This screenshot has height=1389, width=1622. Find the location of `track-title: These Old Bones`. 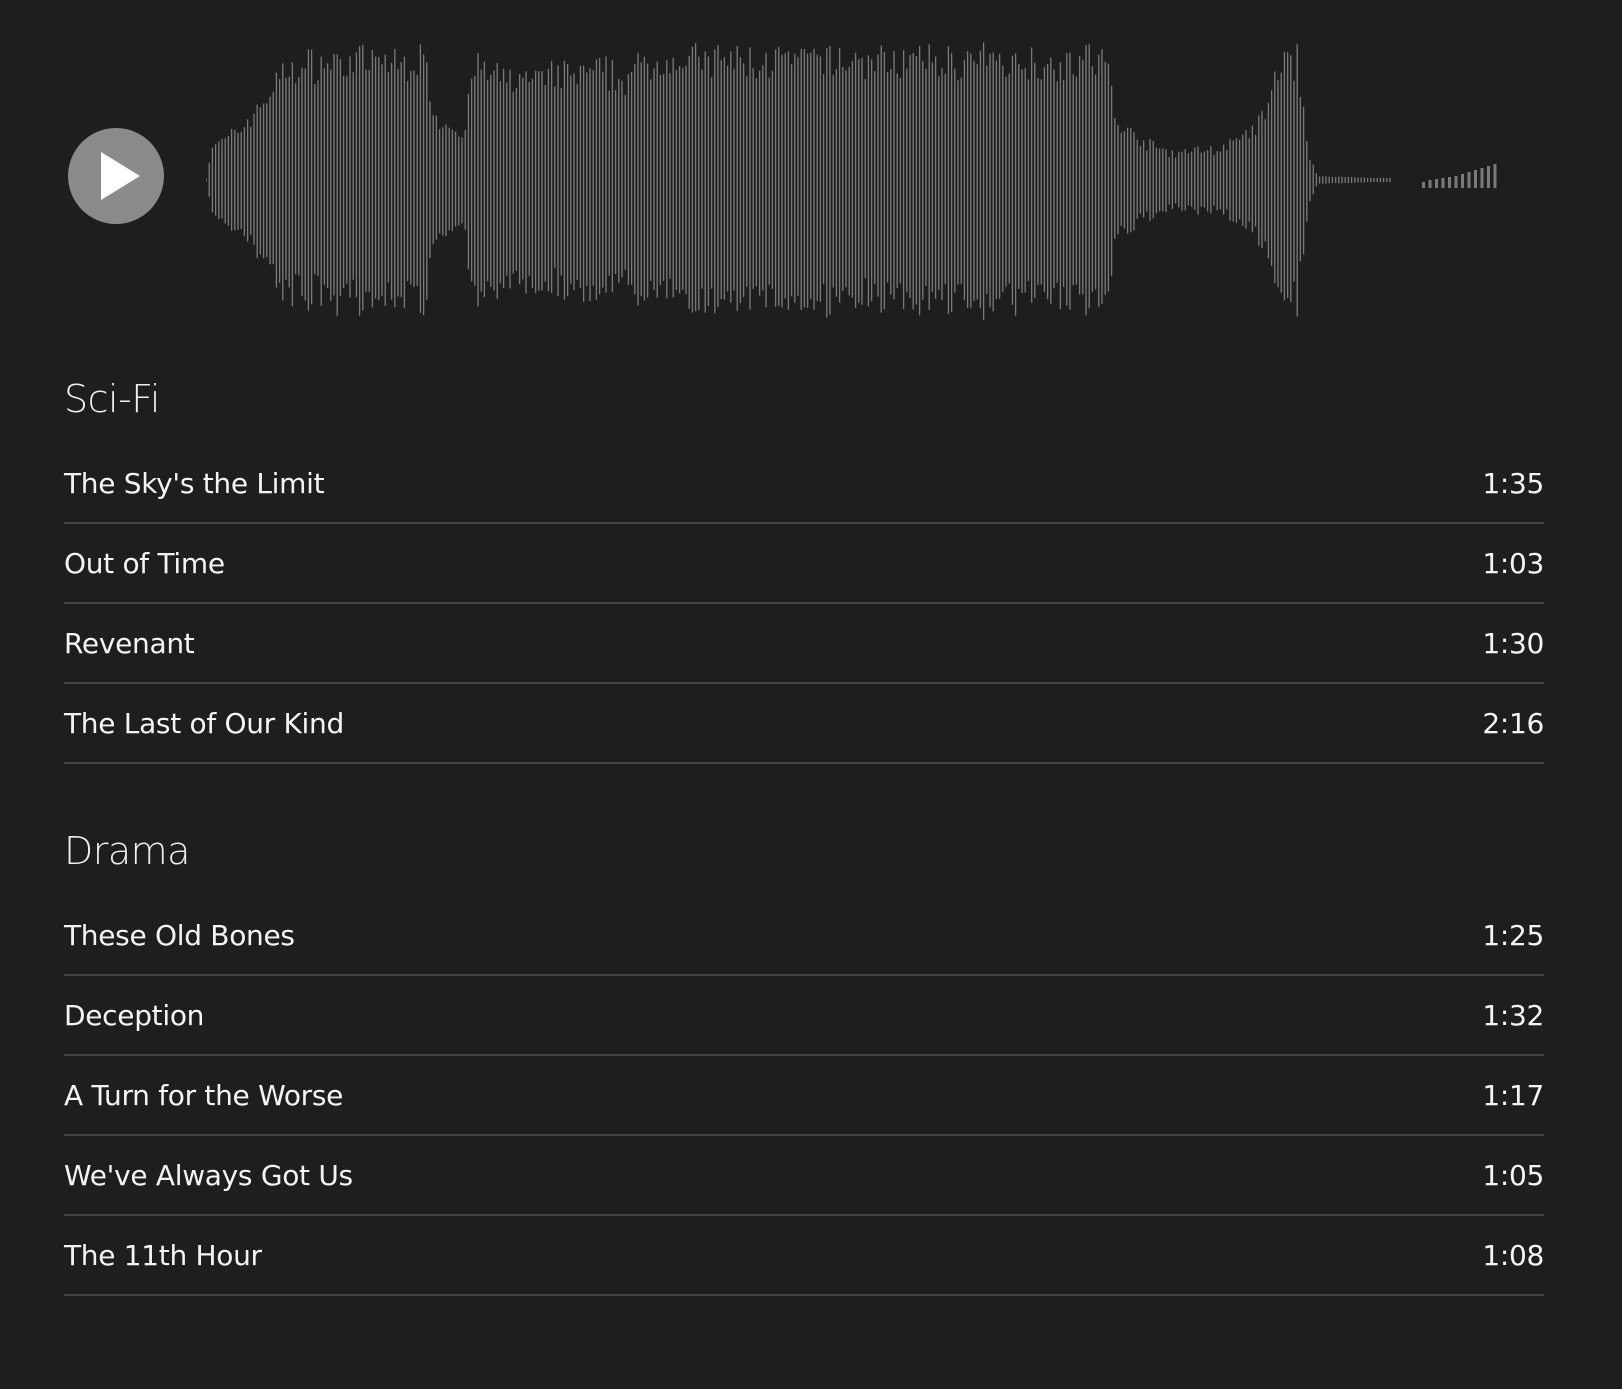

track-title: These Old Bones is located at coordinates (179, 935).